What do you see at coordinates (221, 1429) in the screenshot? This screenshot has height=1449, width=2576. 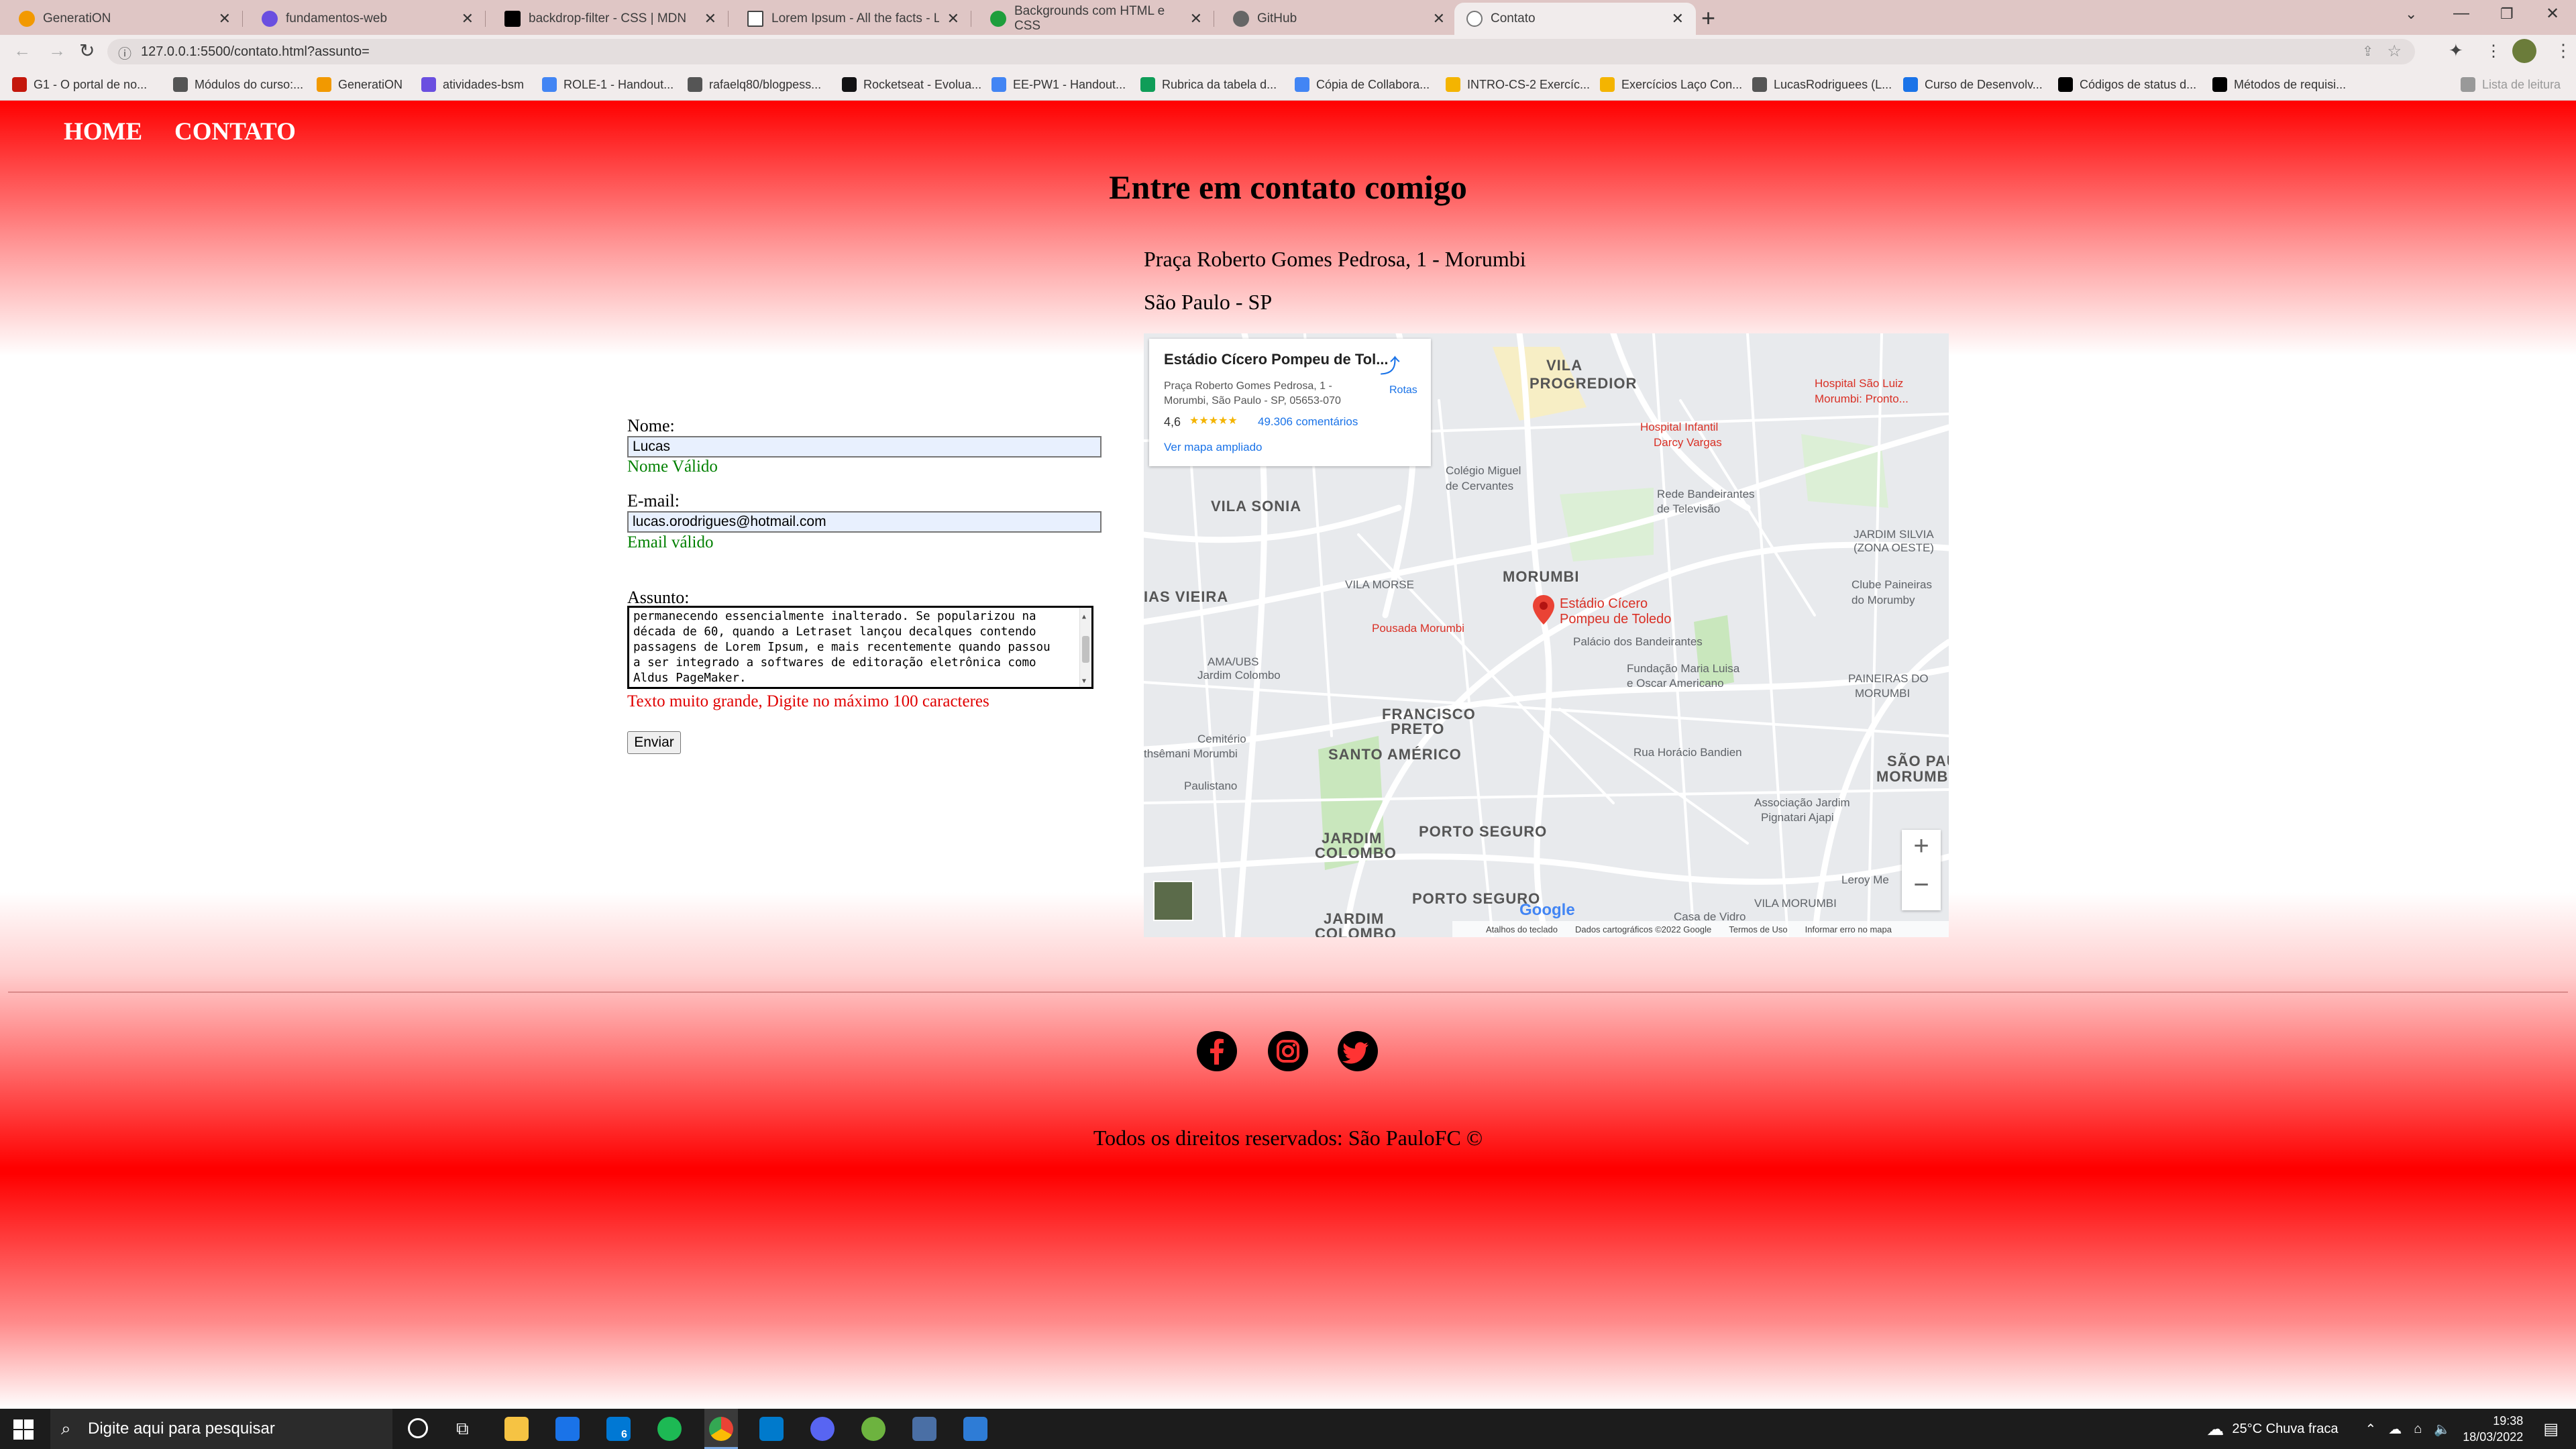 I see `taskbar-search-box: ⌕ Digite aqui para pesquisar` at bounding box center [221, 1429].